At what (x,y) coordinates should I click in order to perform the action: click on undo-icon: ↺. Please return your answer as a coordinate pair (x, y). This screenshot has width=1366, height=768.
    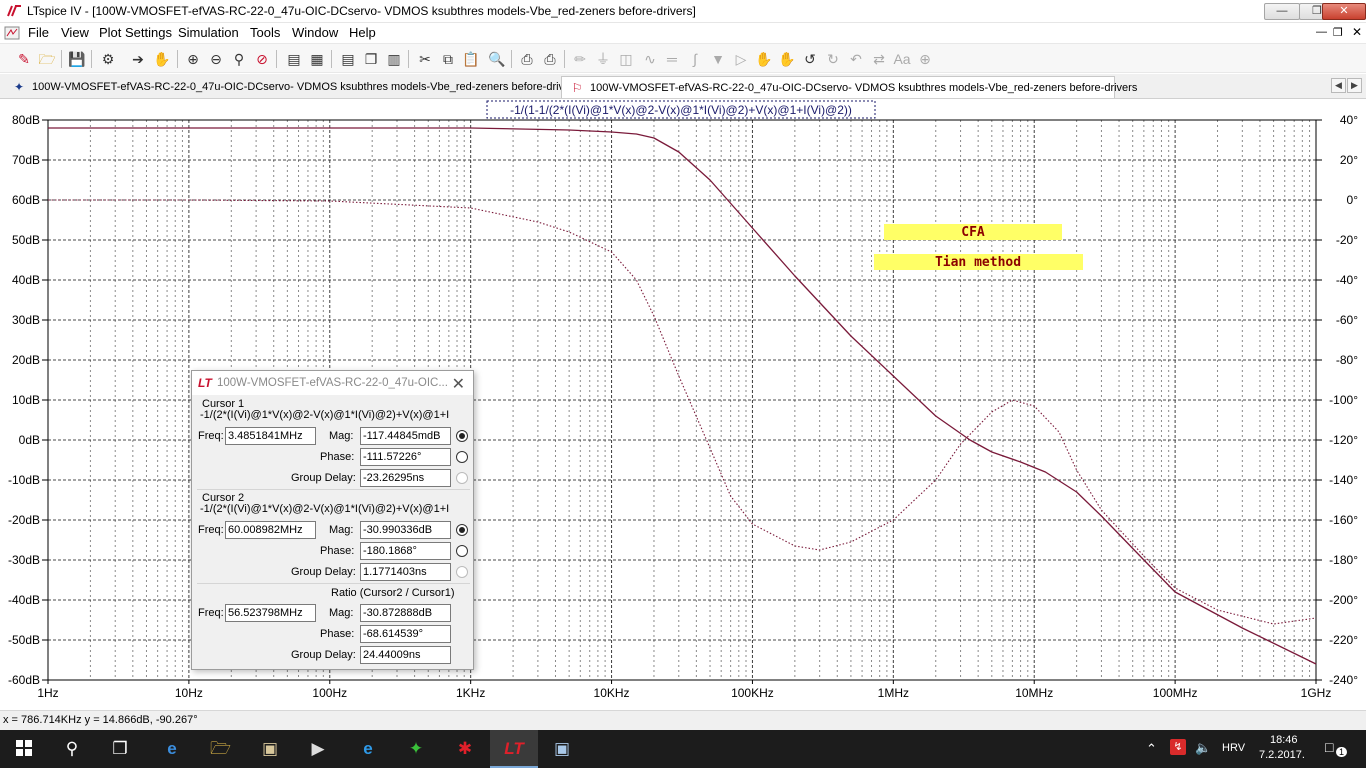
    Looking at the image, I should click on (810, 59).